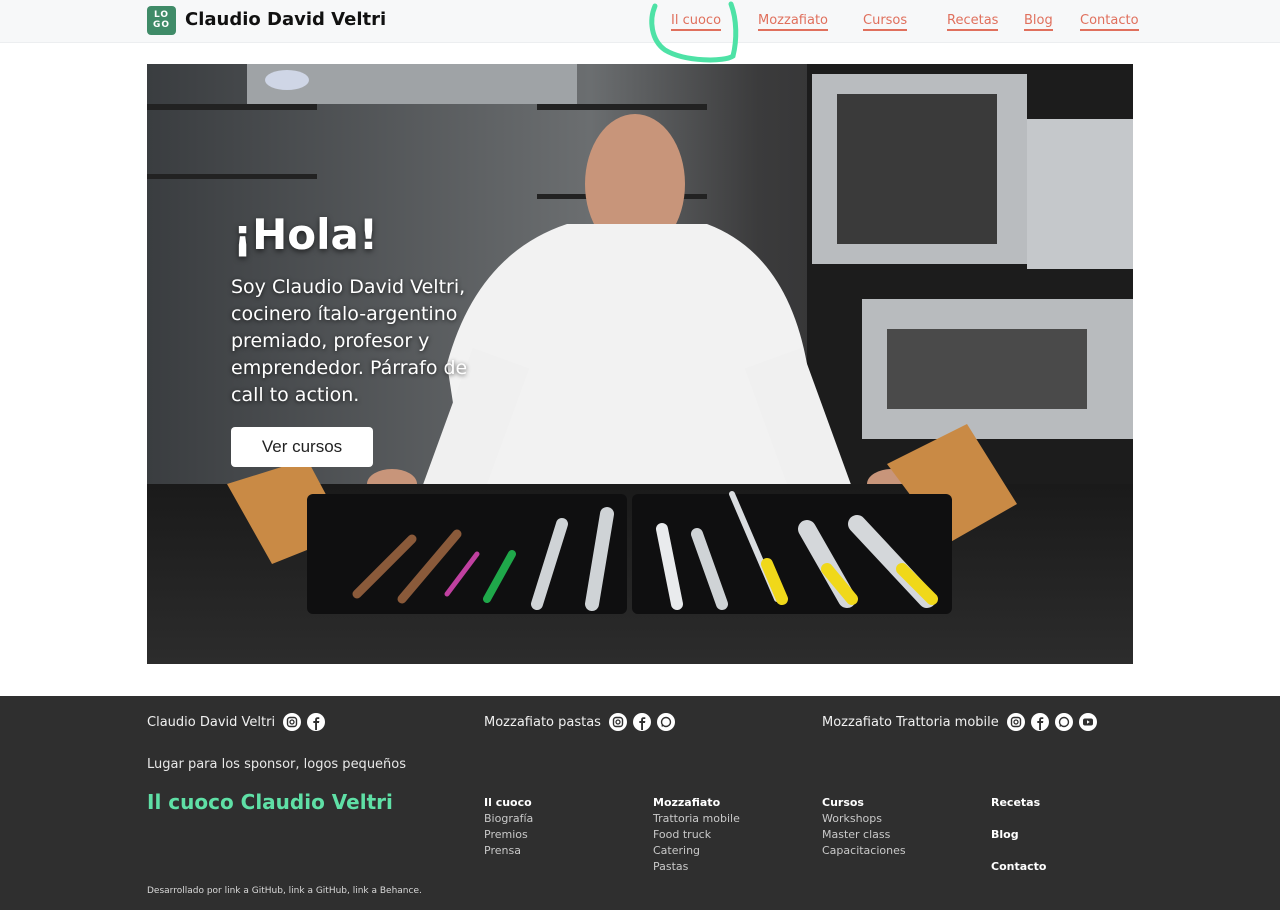 The width and height of the screenshot is (1280, 910). I want to click on footer-link-master-class: Master class, so click(864, 835).